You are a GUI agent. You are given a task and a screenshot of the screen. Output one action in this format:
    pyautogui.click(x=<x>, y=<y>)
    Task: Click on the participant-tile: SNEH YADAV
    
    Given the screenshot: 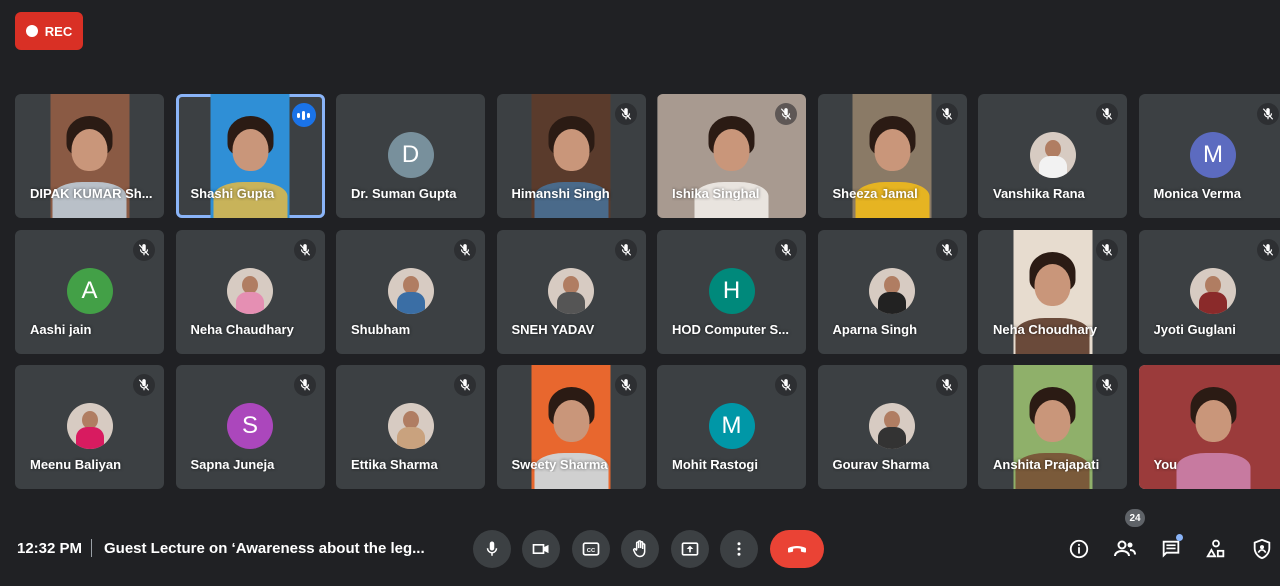 What is the action you would take?
    pyautogui.click(x=571, y=291)
    